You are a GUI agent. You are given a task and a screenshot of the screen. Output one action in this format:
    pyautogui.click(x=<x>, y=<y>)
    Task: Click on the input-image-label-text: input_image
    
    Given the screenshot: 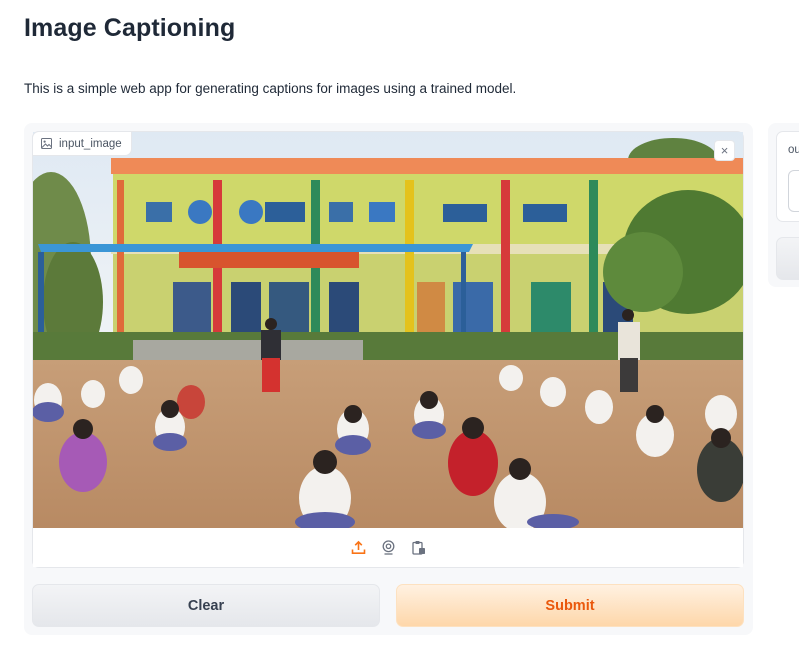 What is the action you would take?
    pyautogui.click(x=90, y=143)
    